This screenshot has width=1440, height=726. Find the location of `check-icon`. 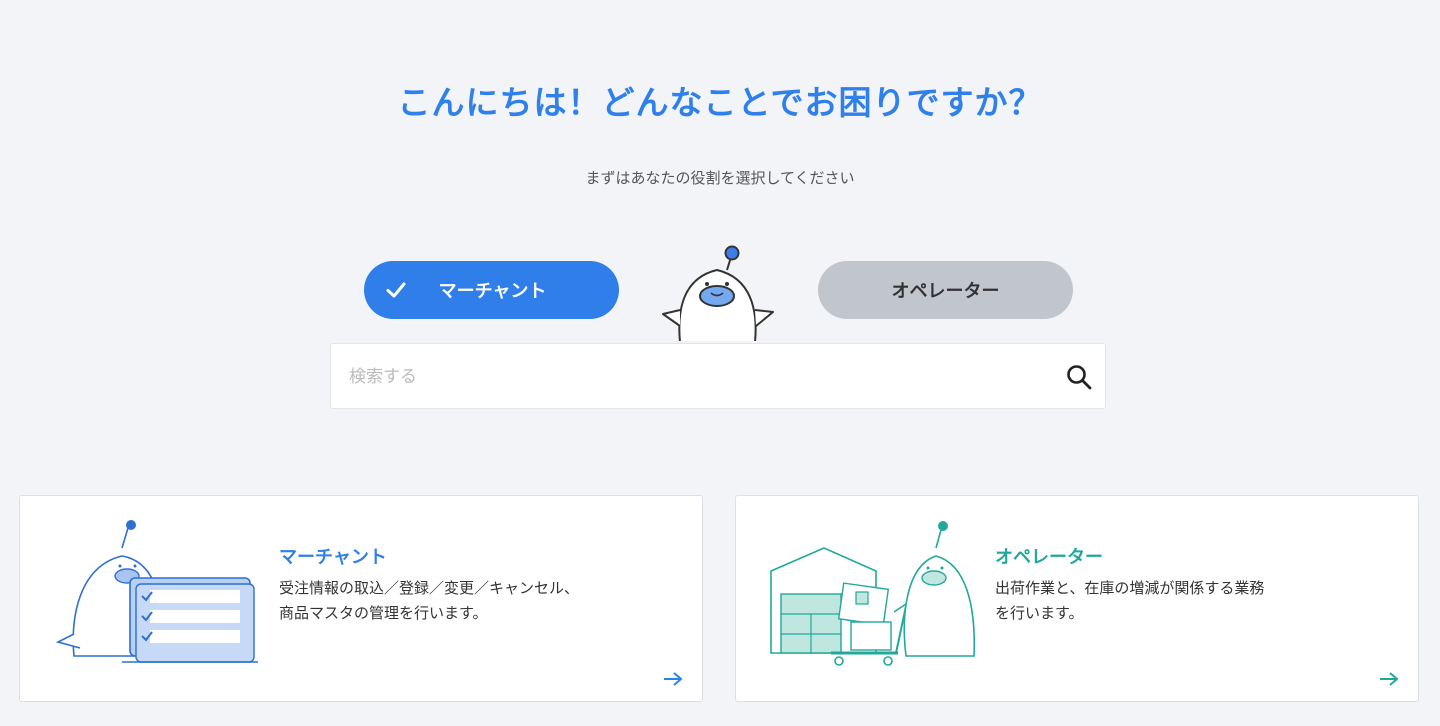

check-icon is located at coordinates (396, 290).